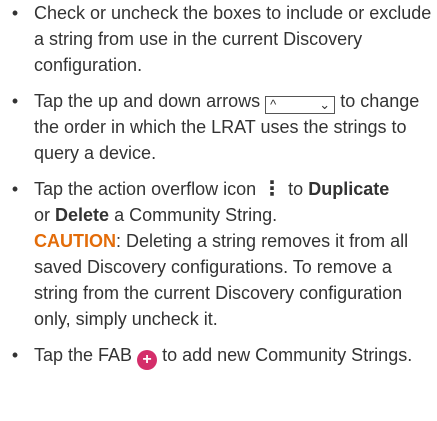 This screenshot has height=421, width=437. Describe the element at coordinates (196, 215) in the screenshot. I see `item-text-after: a Community String.` at that location.